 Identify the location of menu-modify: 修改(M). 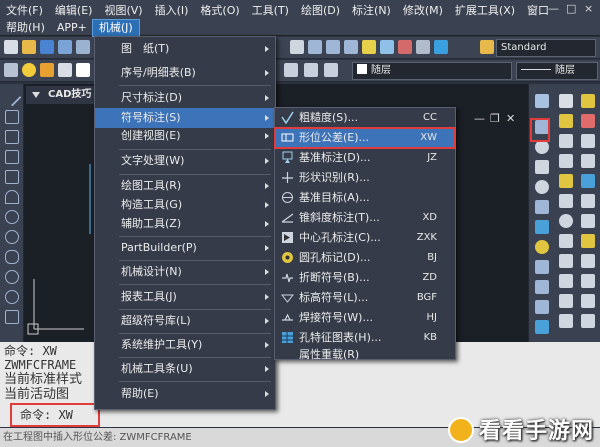
(423, 11).